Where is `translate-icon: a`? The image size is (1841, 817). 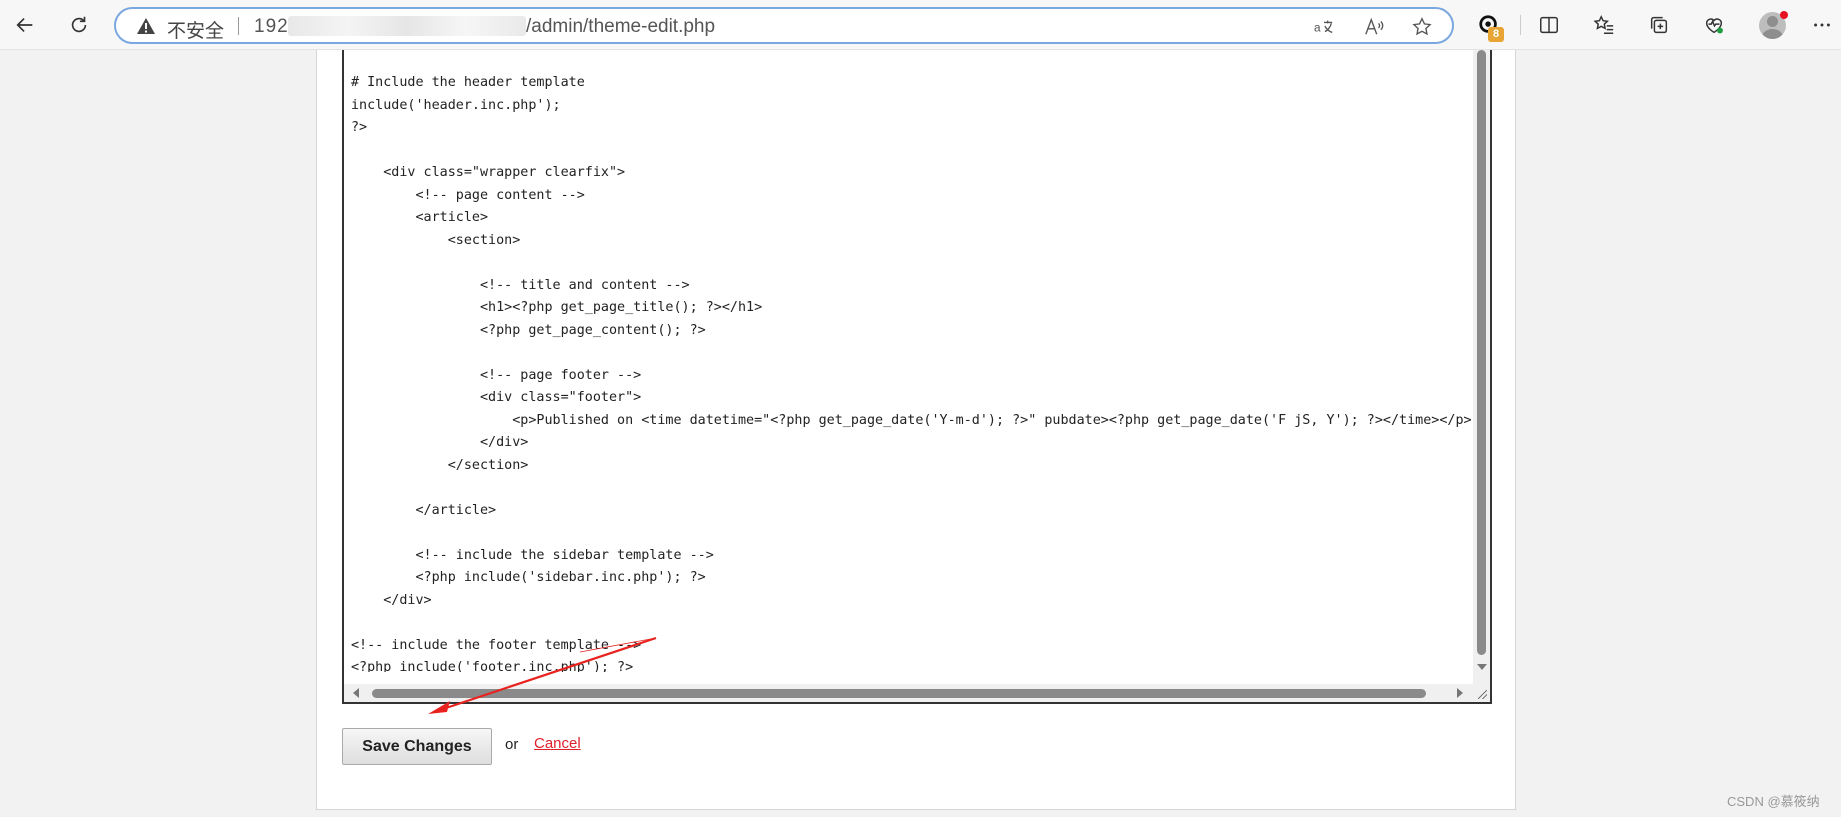
translate-icon: a is located at coordinates (1324, 27).